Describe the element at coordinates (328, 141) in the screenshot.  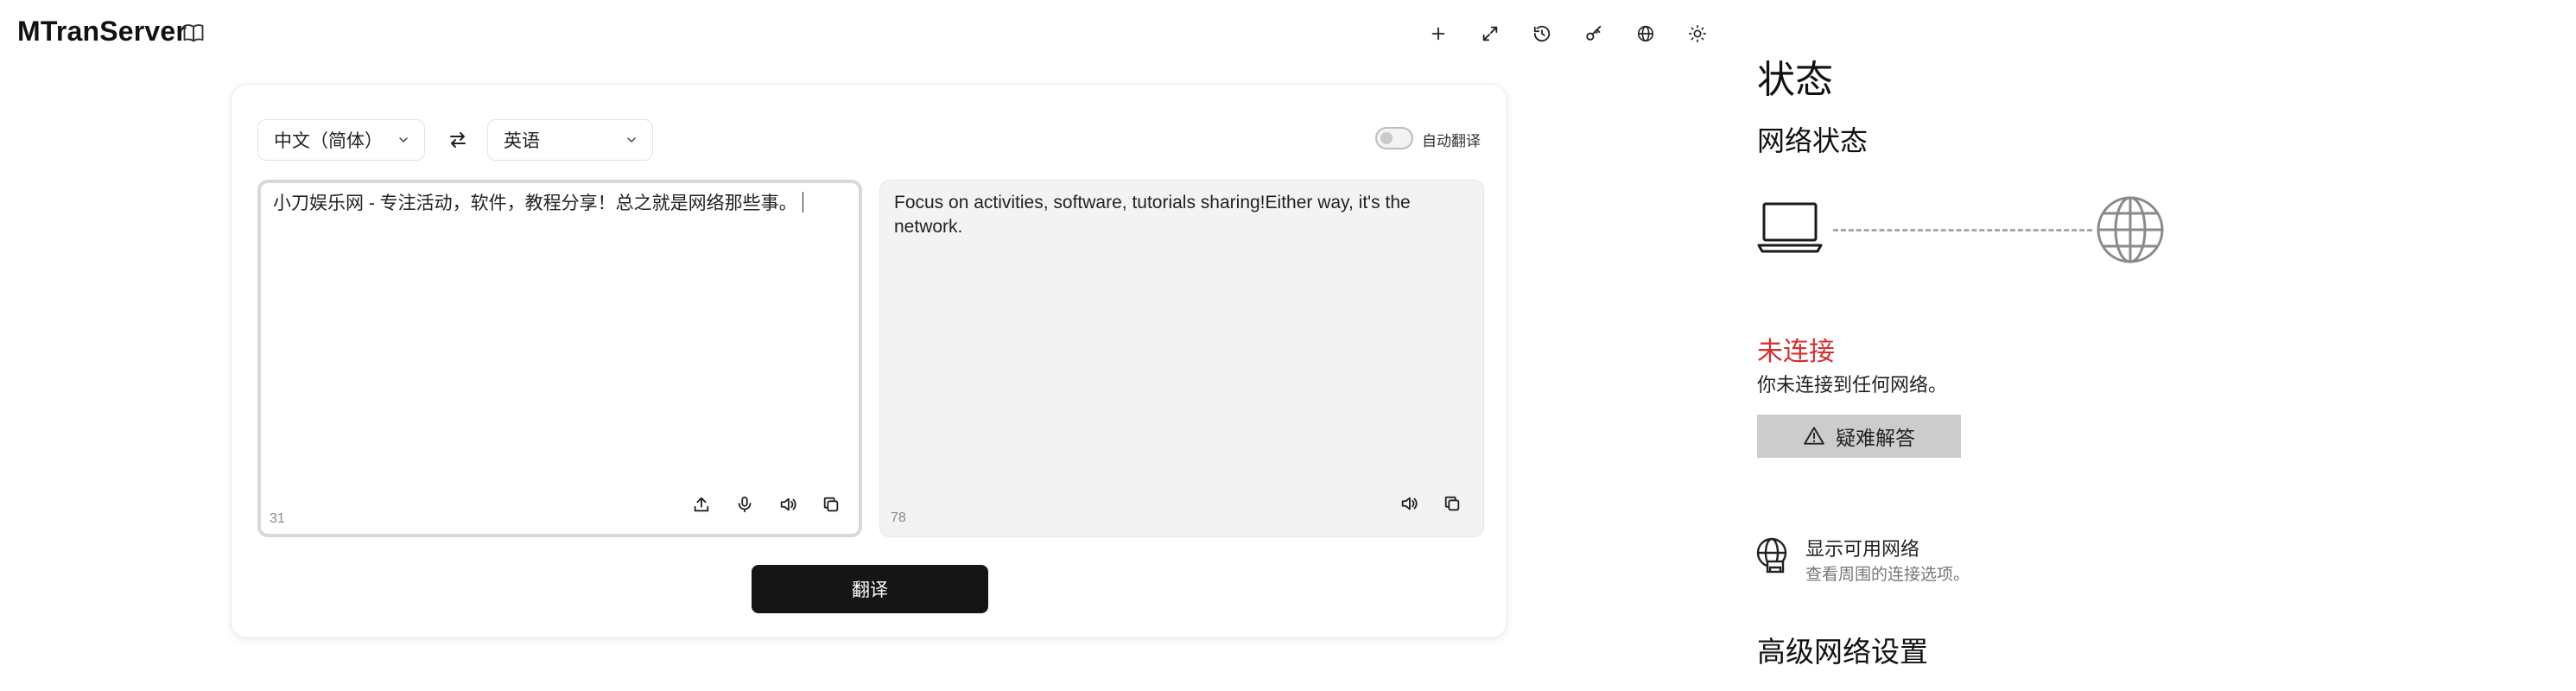
I see `source-language-label: 中文（简体）` at that location.